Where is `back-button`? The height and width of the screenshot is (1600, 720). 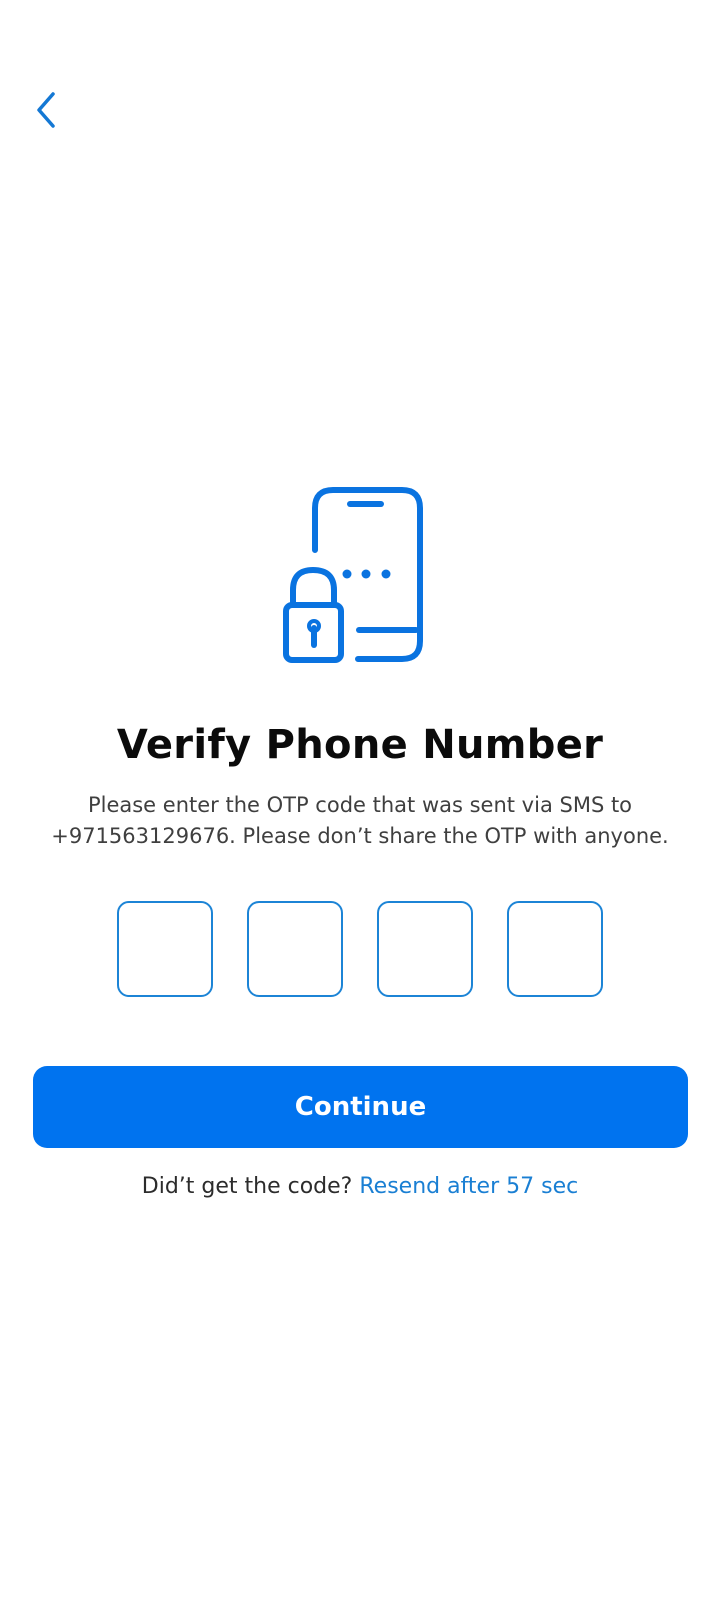 back-button is located at coordinates (46, 110).